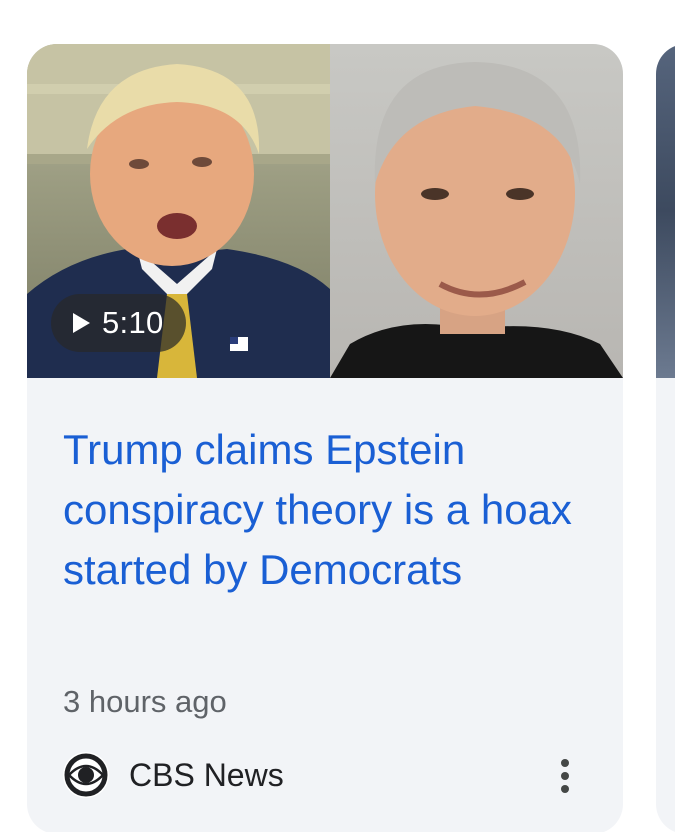  Describe the element at coordinates (565, 776) in the screenshot. I see `more-options-button` at that location.